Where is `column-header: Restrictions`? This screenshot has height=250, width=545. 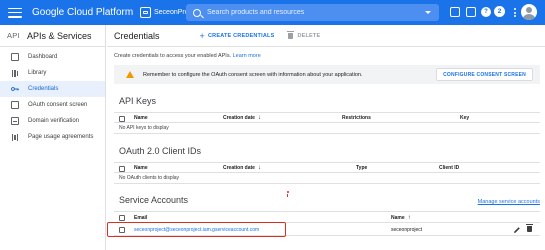
column-header: Restrictions is located at coordinates (356, 118).